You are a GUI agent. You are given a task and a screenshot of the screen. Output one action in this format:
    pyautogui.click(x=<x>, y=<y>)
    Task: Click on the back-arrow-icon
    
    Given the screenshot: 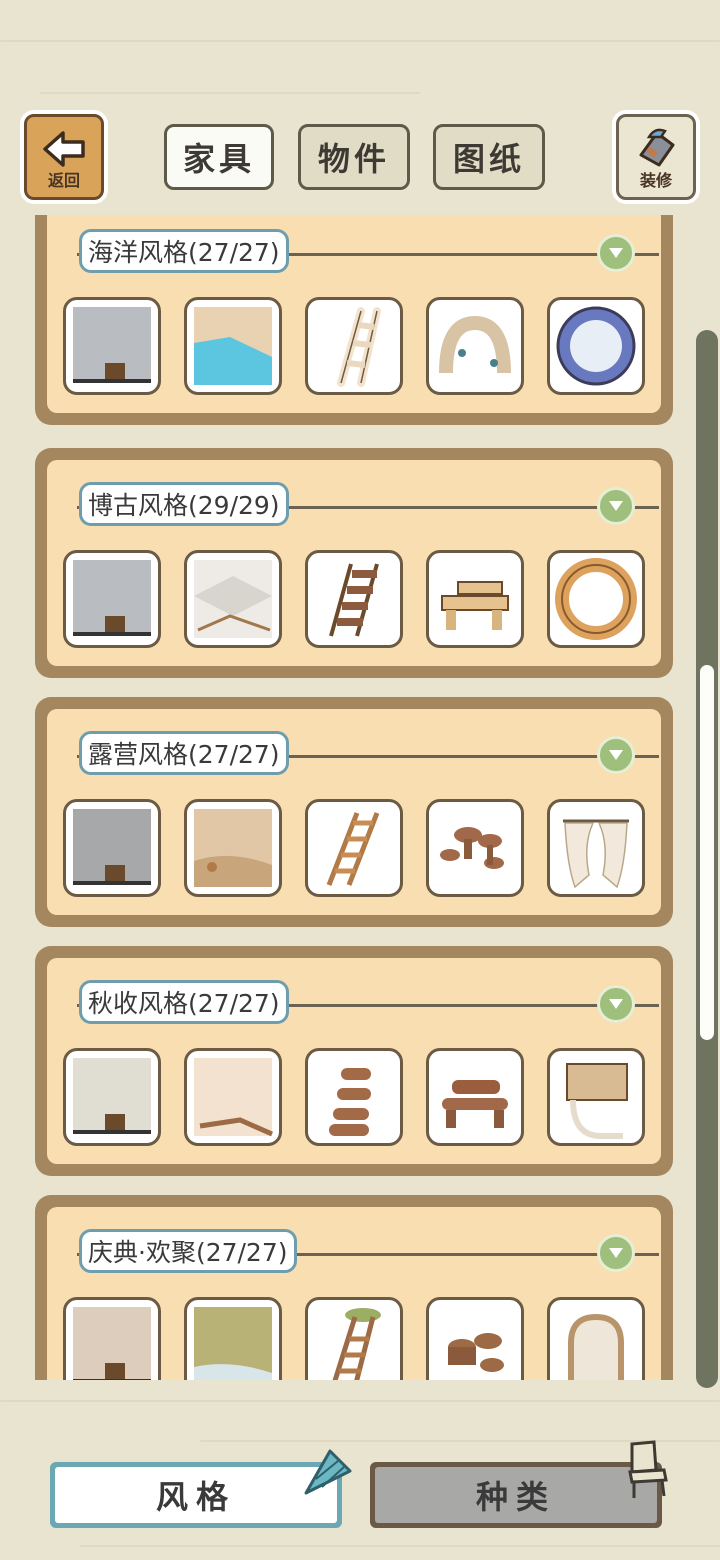 What is the action you would take?
    pyautogui.click(x=64, y=149)
    